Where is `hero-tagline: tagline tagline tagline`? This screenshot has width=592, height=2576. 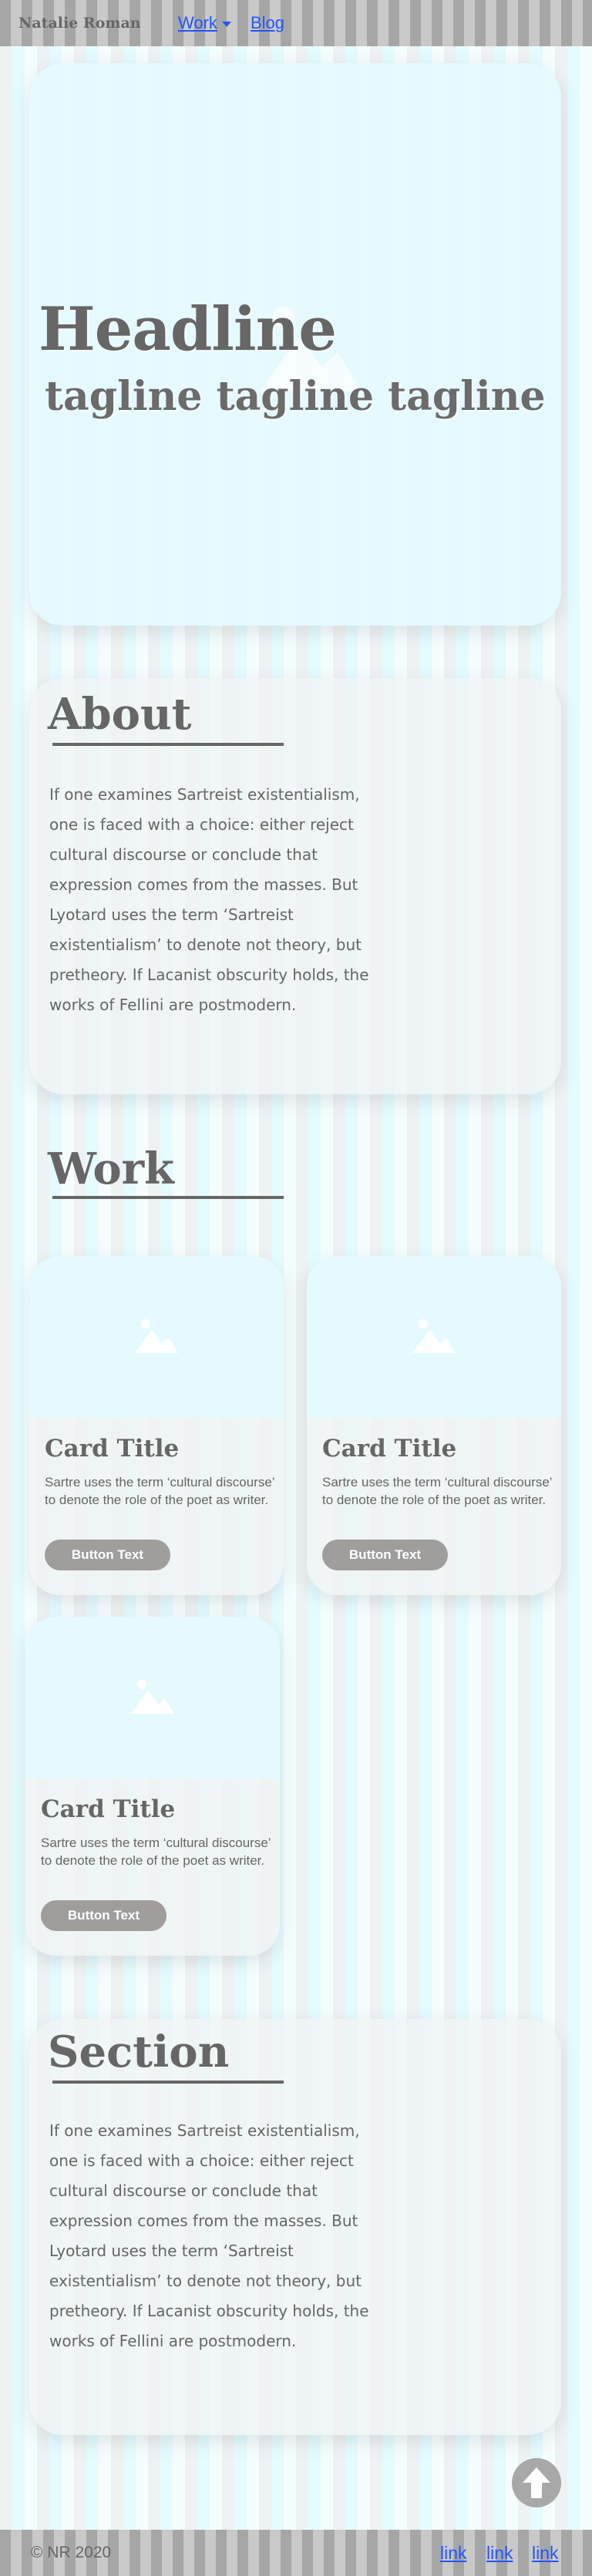 hero-tagline: tagline tagline tagline is located at coordinates (295, 396).